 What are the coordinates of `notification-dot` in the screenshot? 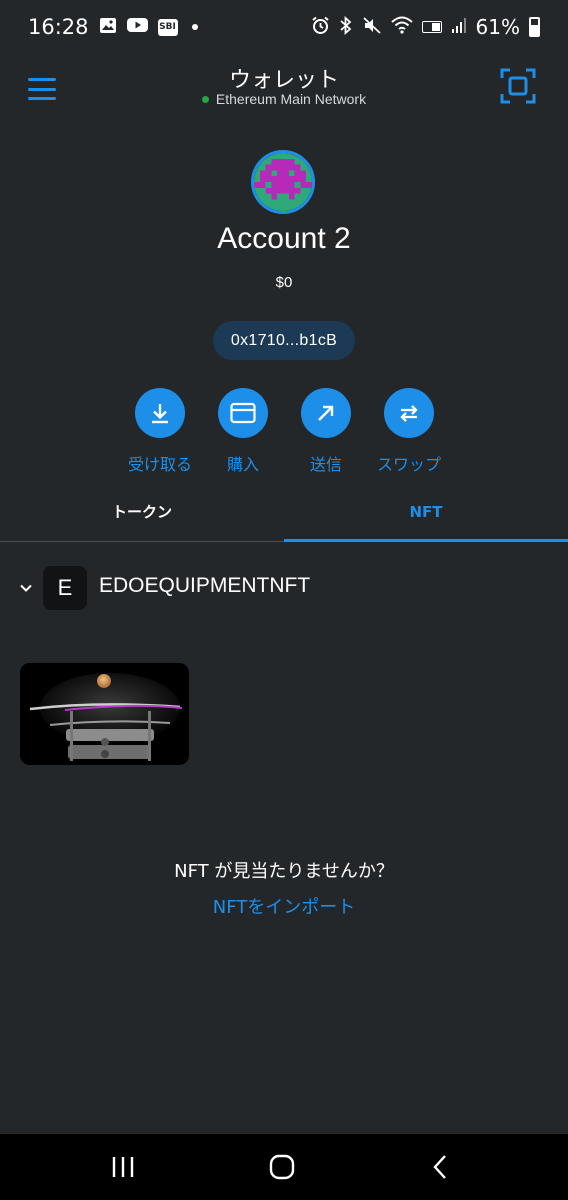 It's located at (194, 27).